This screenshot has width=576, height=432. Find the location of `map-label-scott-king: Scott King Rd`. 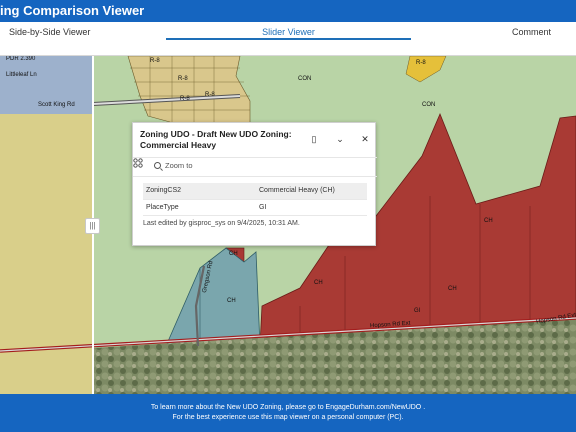

map-label-scott-king: Scott King Rd is located at coordinates (56, 105).